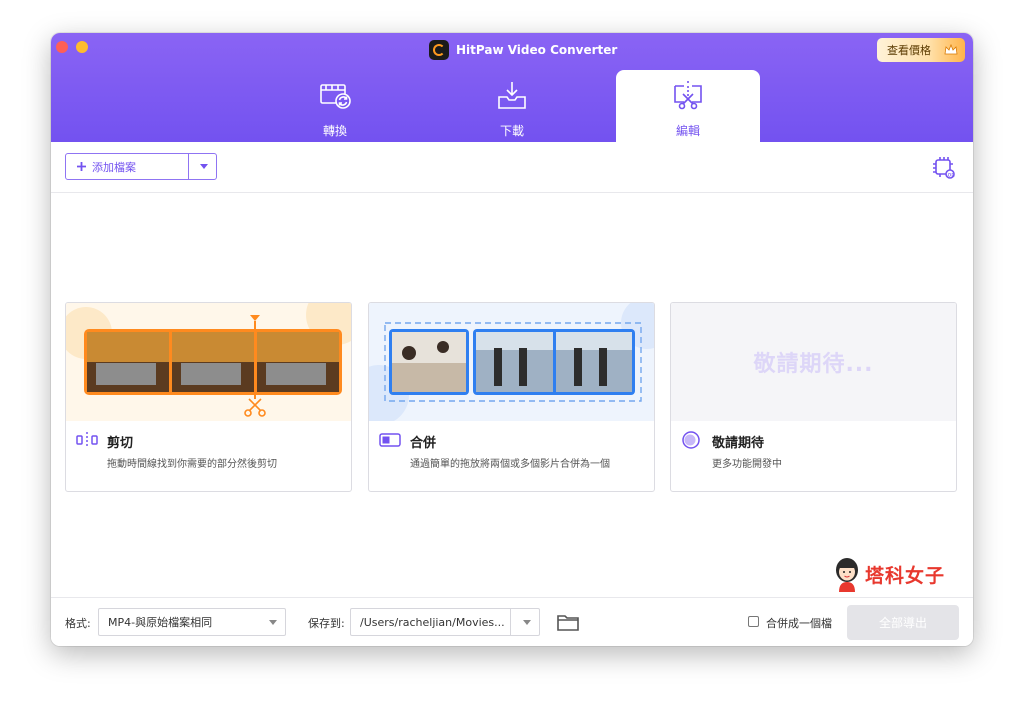 The height and width of the screenshot is (714, 1024). Describe the element at coordinates (78, 623) in the screenshot. I see `format-label: 格式:` at that location.